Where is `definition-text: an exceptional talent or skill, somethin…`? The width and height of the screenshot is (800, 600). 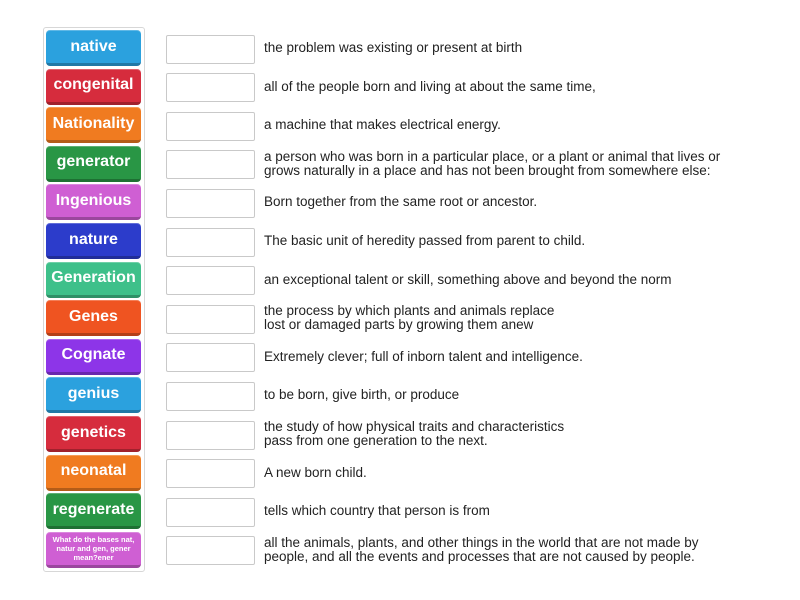
definition-text: an exceptional talent or skill, somethin… is located at coordinates (468, 279).